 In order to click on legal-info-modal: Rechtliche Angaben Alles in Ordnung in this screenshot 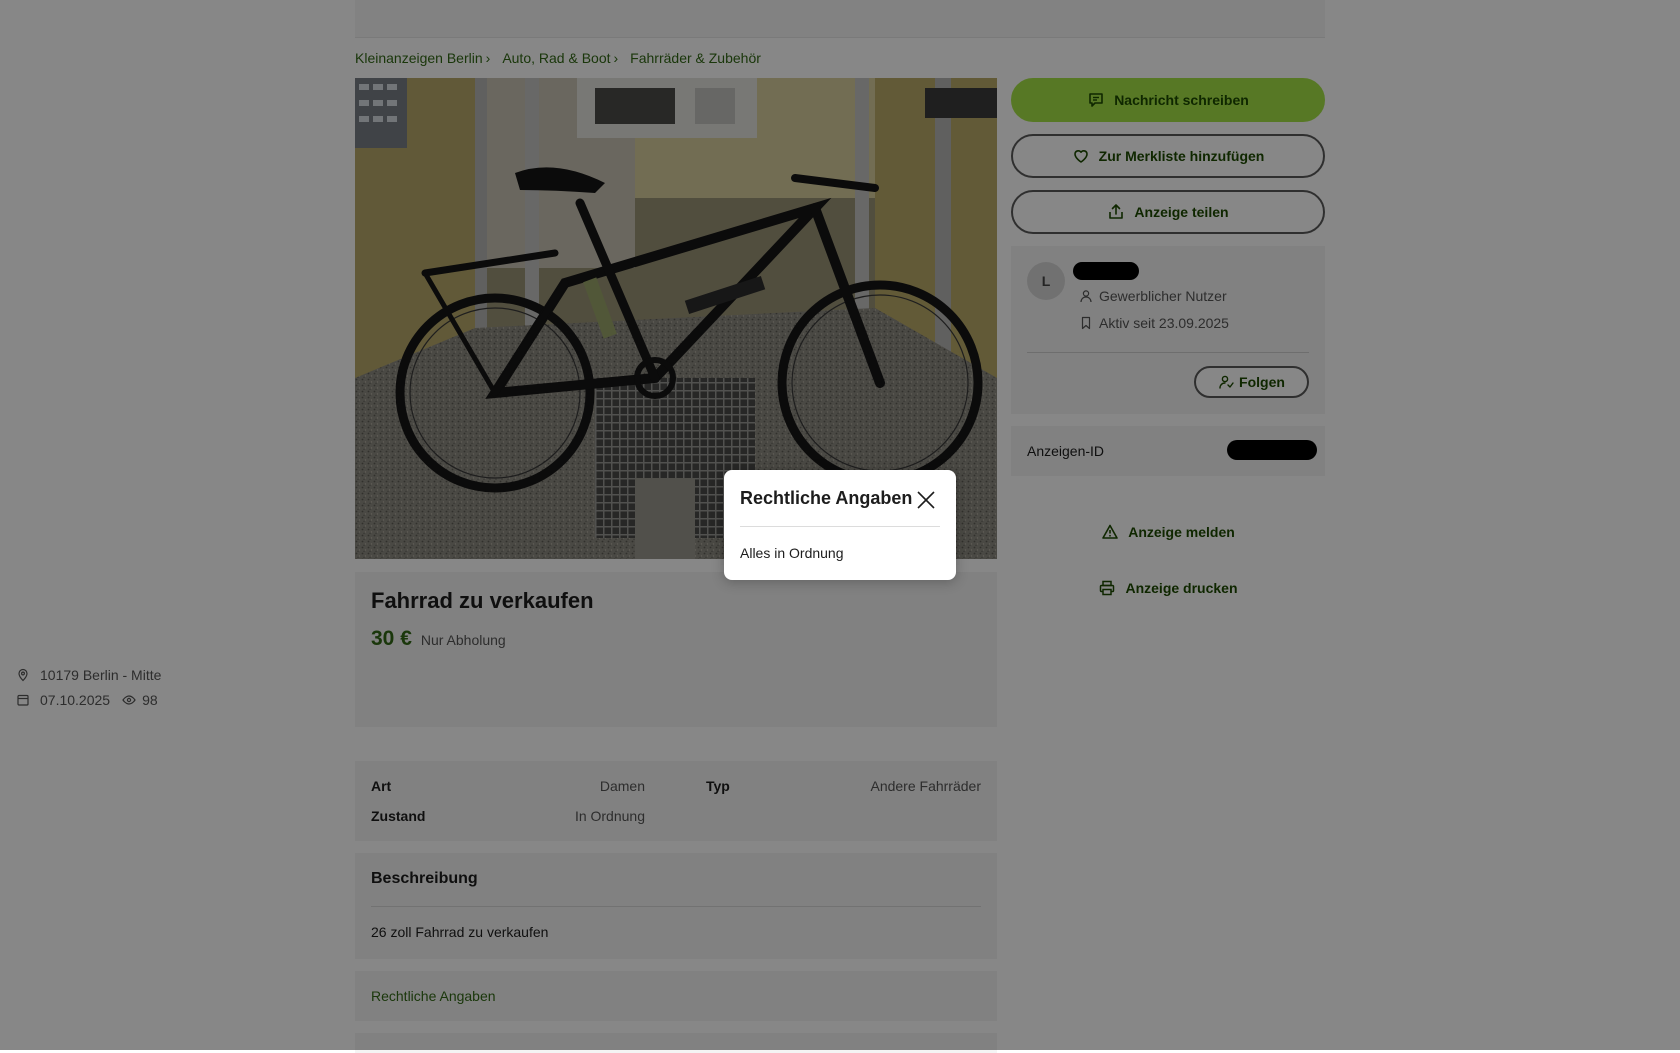, I will do `click(840, 525)`.